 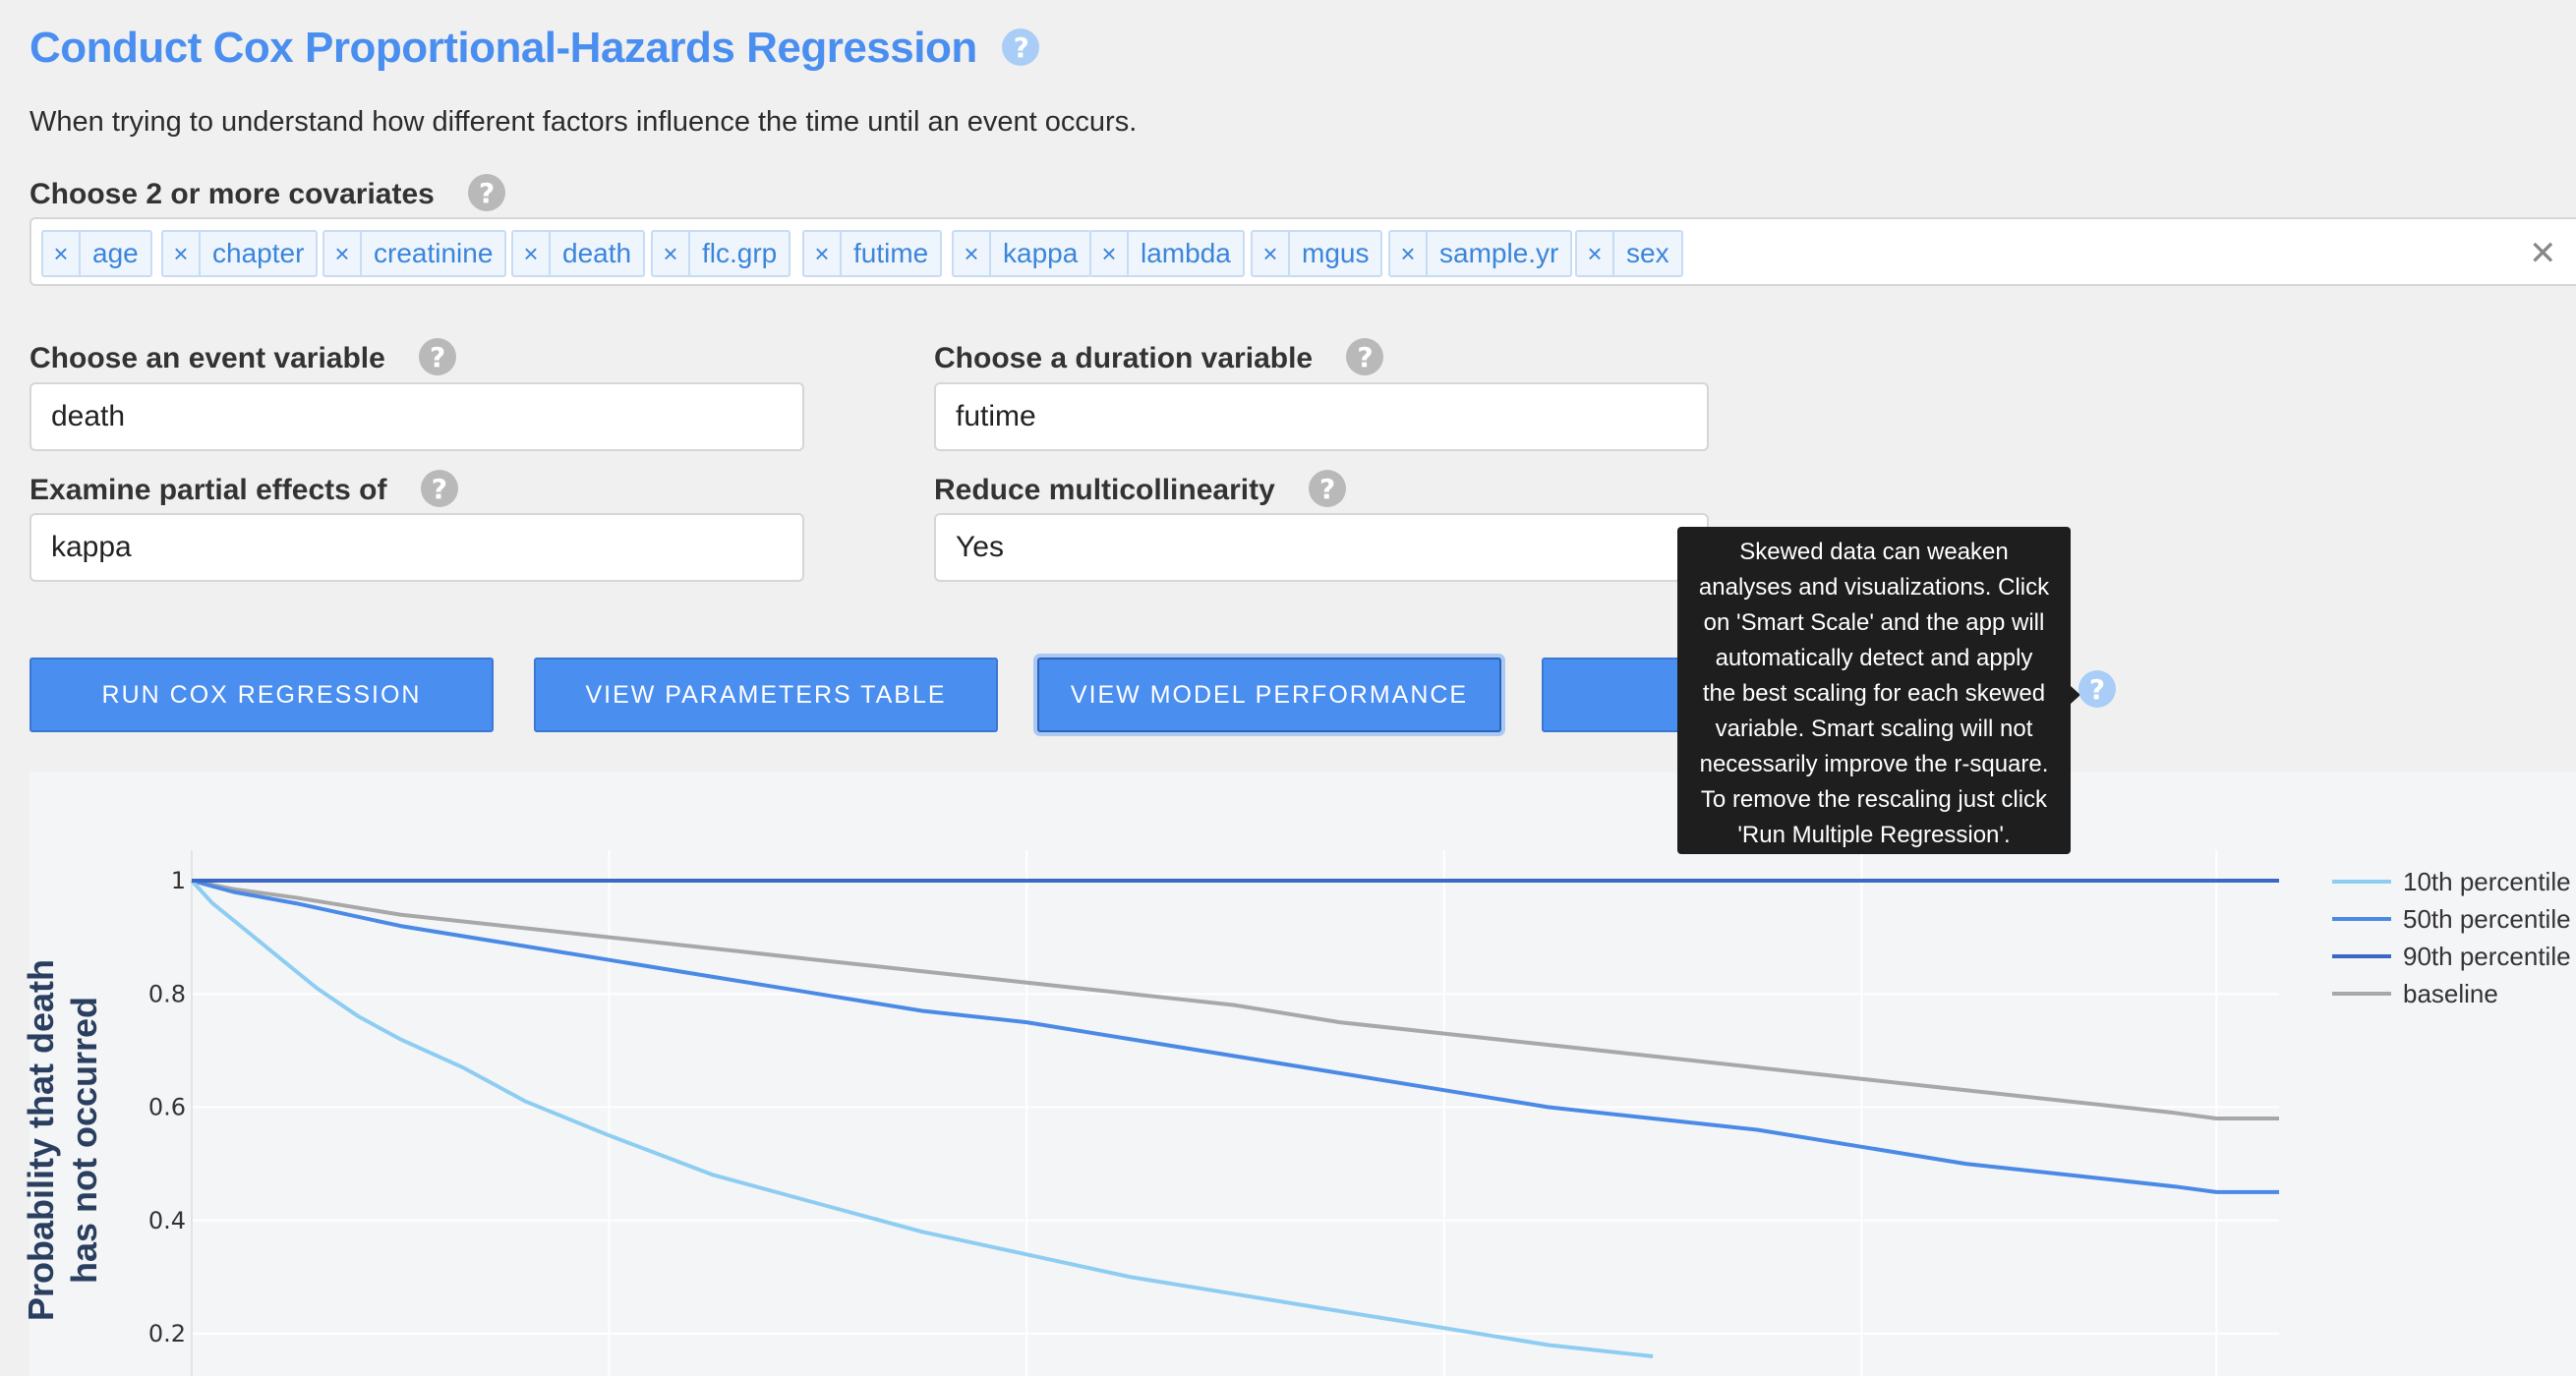 What do you see at coordinates (41, 1140) in the screenshot?
I see `y-axis-label-line-1: Probability that death` at bounding box center [41, 1140].